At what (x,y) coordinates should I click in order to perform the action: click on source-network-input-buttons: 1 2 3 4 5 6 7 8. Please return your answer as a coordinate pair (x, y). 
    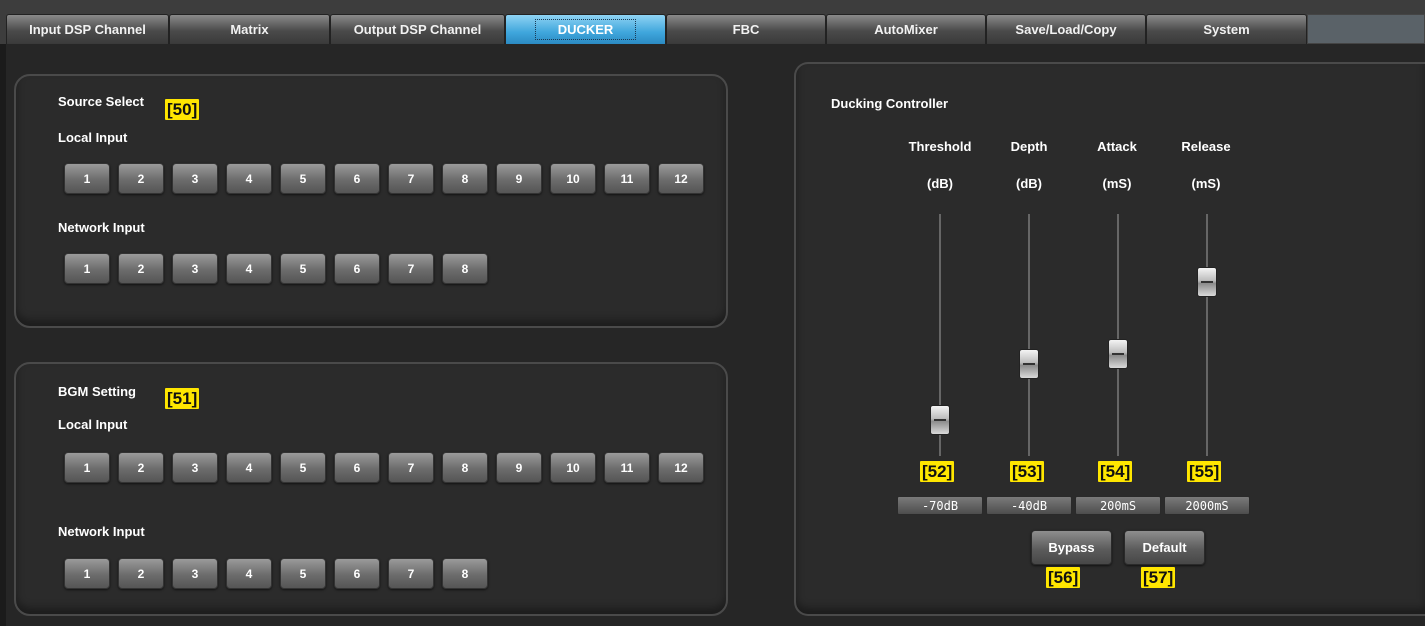
    Looking at the image, I should click on (276, 268).